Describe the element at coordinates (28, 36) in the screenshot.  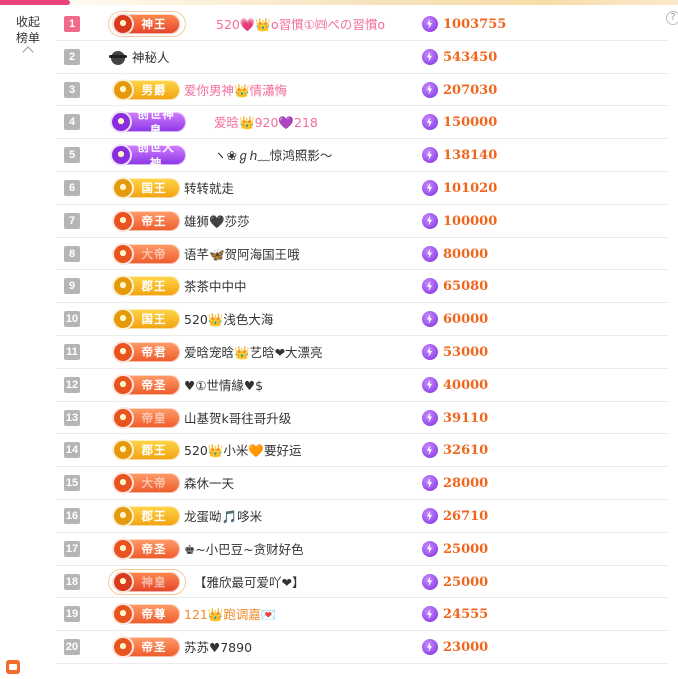
I see `collapse-leaderboard-button: 收起 榜单` at that location.